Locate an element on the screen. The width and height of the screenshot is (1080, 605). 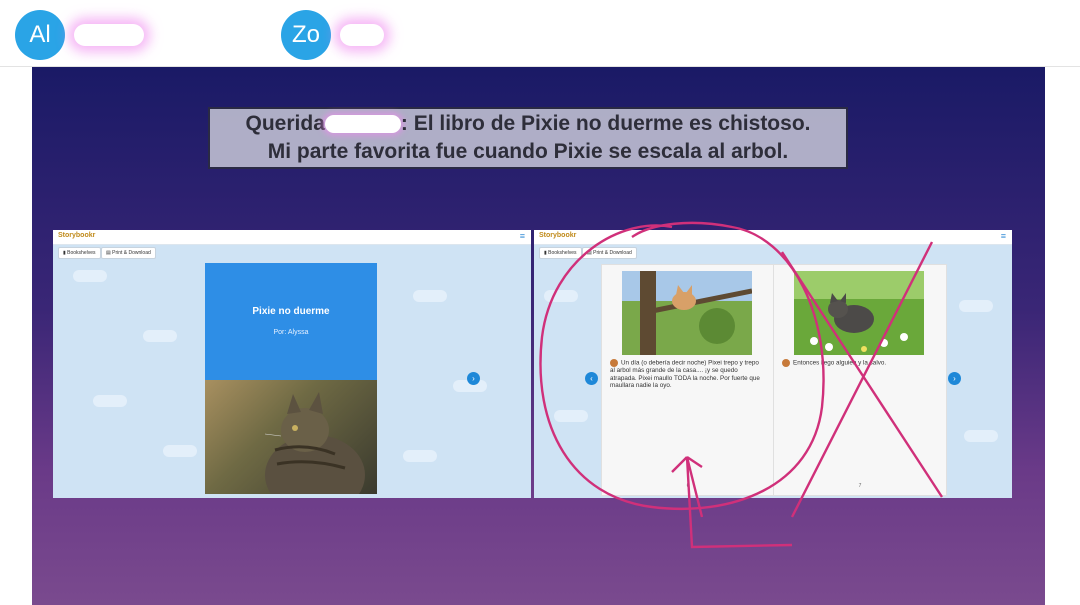
avatar-initials: Al is located at coordinates (40, 34).